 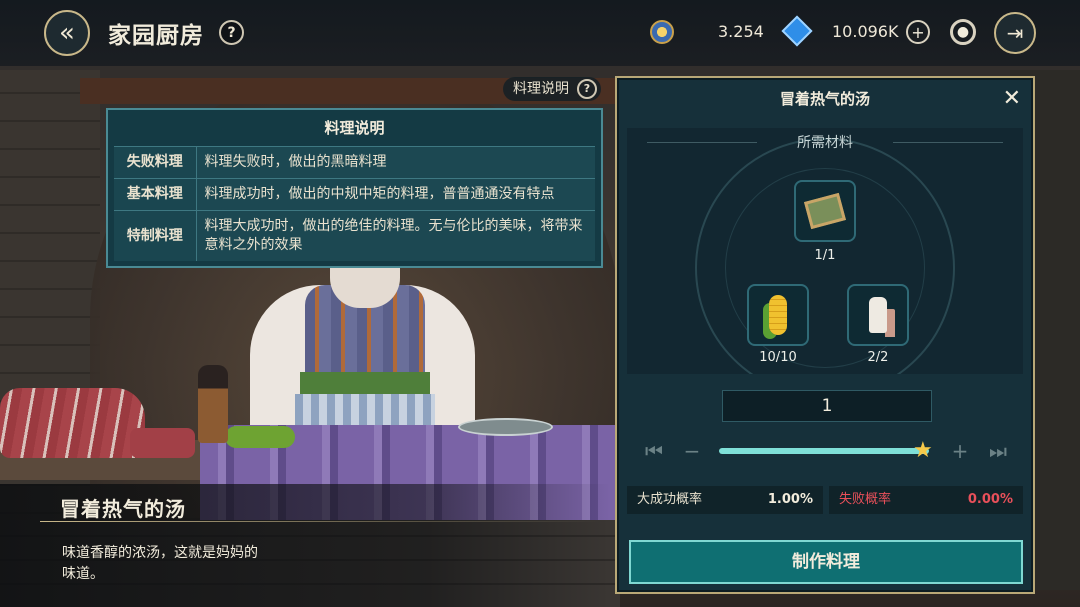 I want to click on cooking-info-tag: 料理说明 ?, so click(x=552, y=89).